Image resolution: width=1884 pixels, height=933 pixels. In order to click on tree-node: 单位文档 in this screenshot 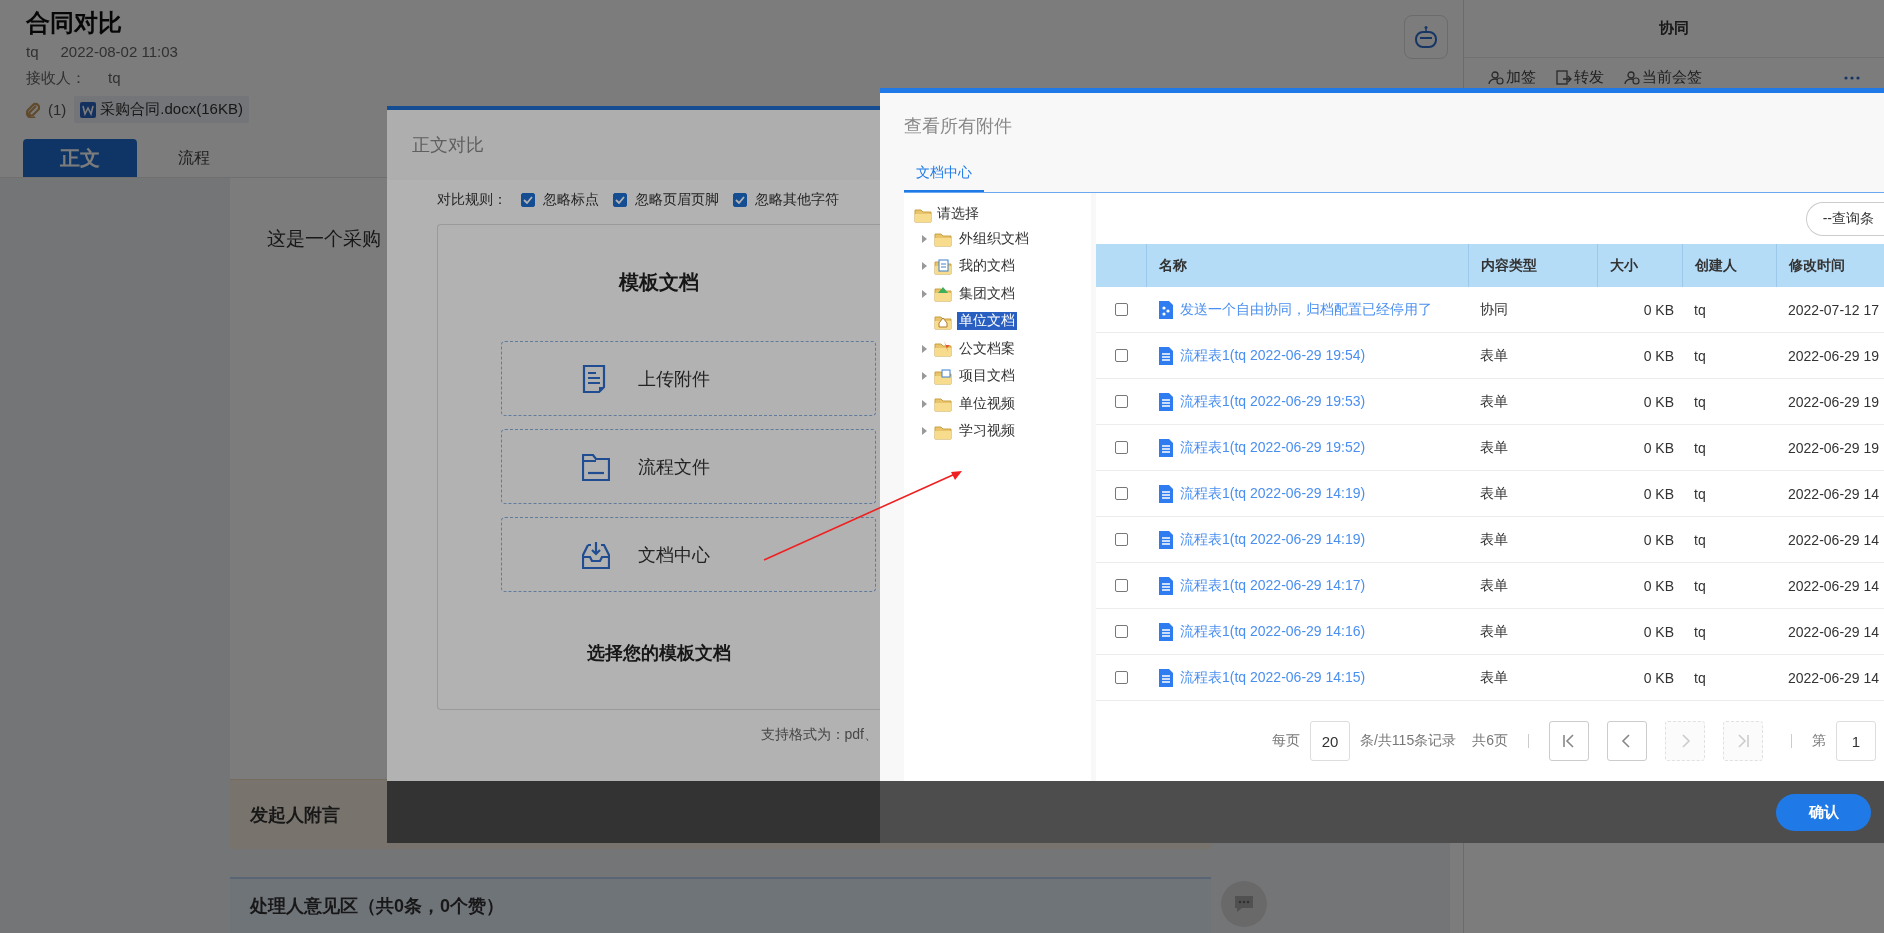, I will do `click(987, 321)`.